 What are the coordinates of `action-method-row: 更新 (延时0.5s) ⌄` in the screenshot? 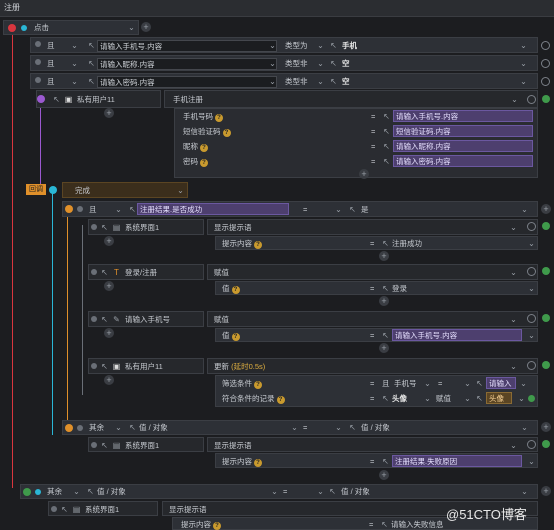 It's located at (372, 366).